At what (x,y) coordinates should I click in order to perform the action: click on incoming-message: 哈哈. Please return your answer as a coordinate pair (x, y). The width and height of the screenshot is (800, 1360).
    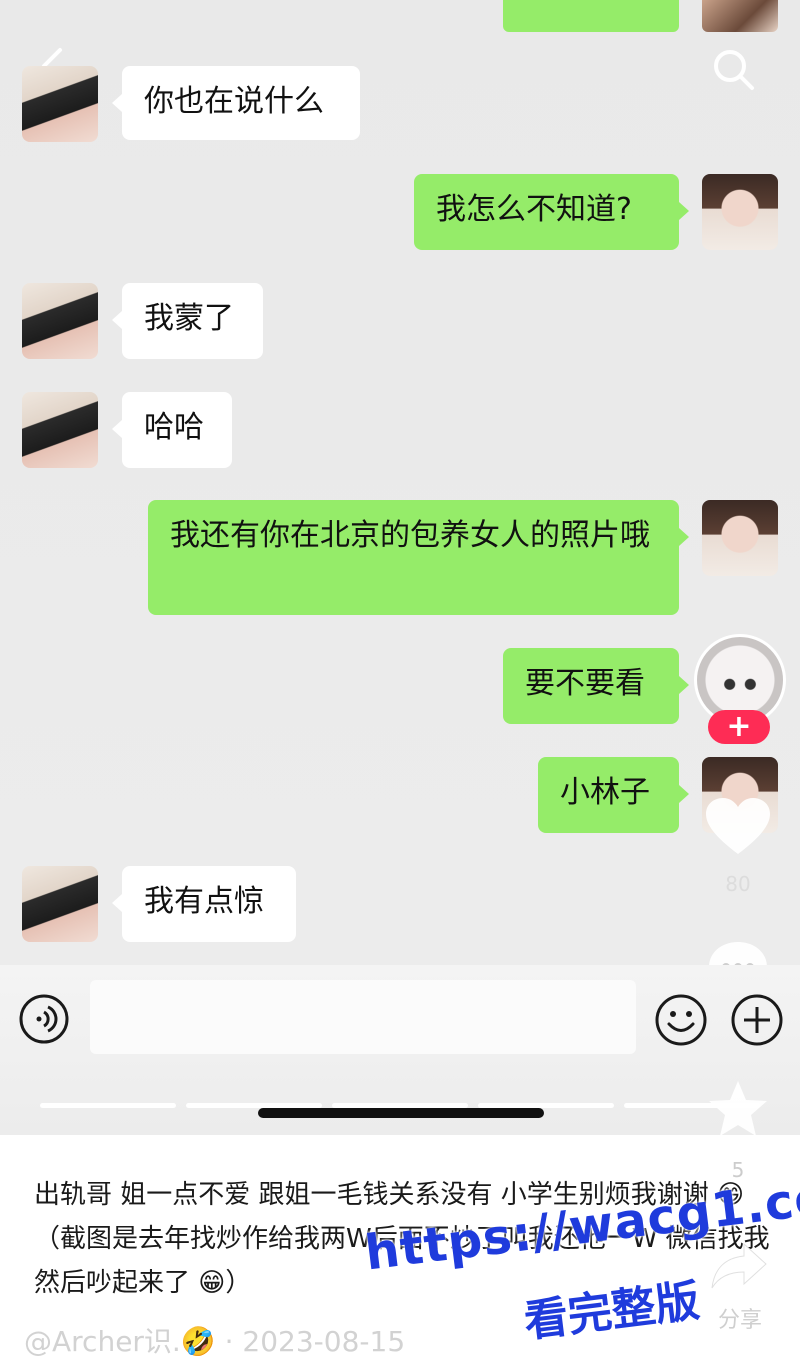
    Looking at the image, I should click on (172, 430).